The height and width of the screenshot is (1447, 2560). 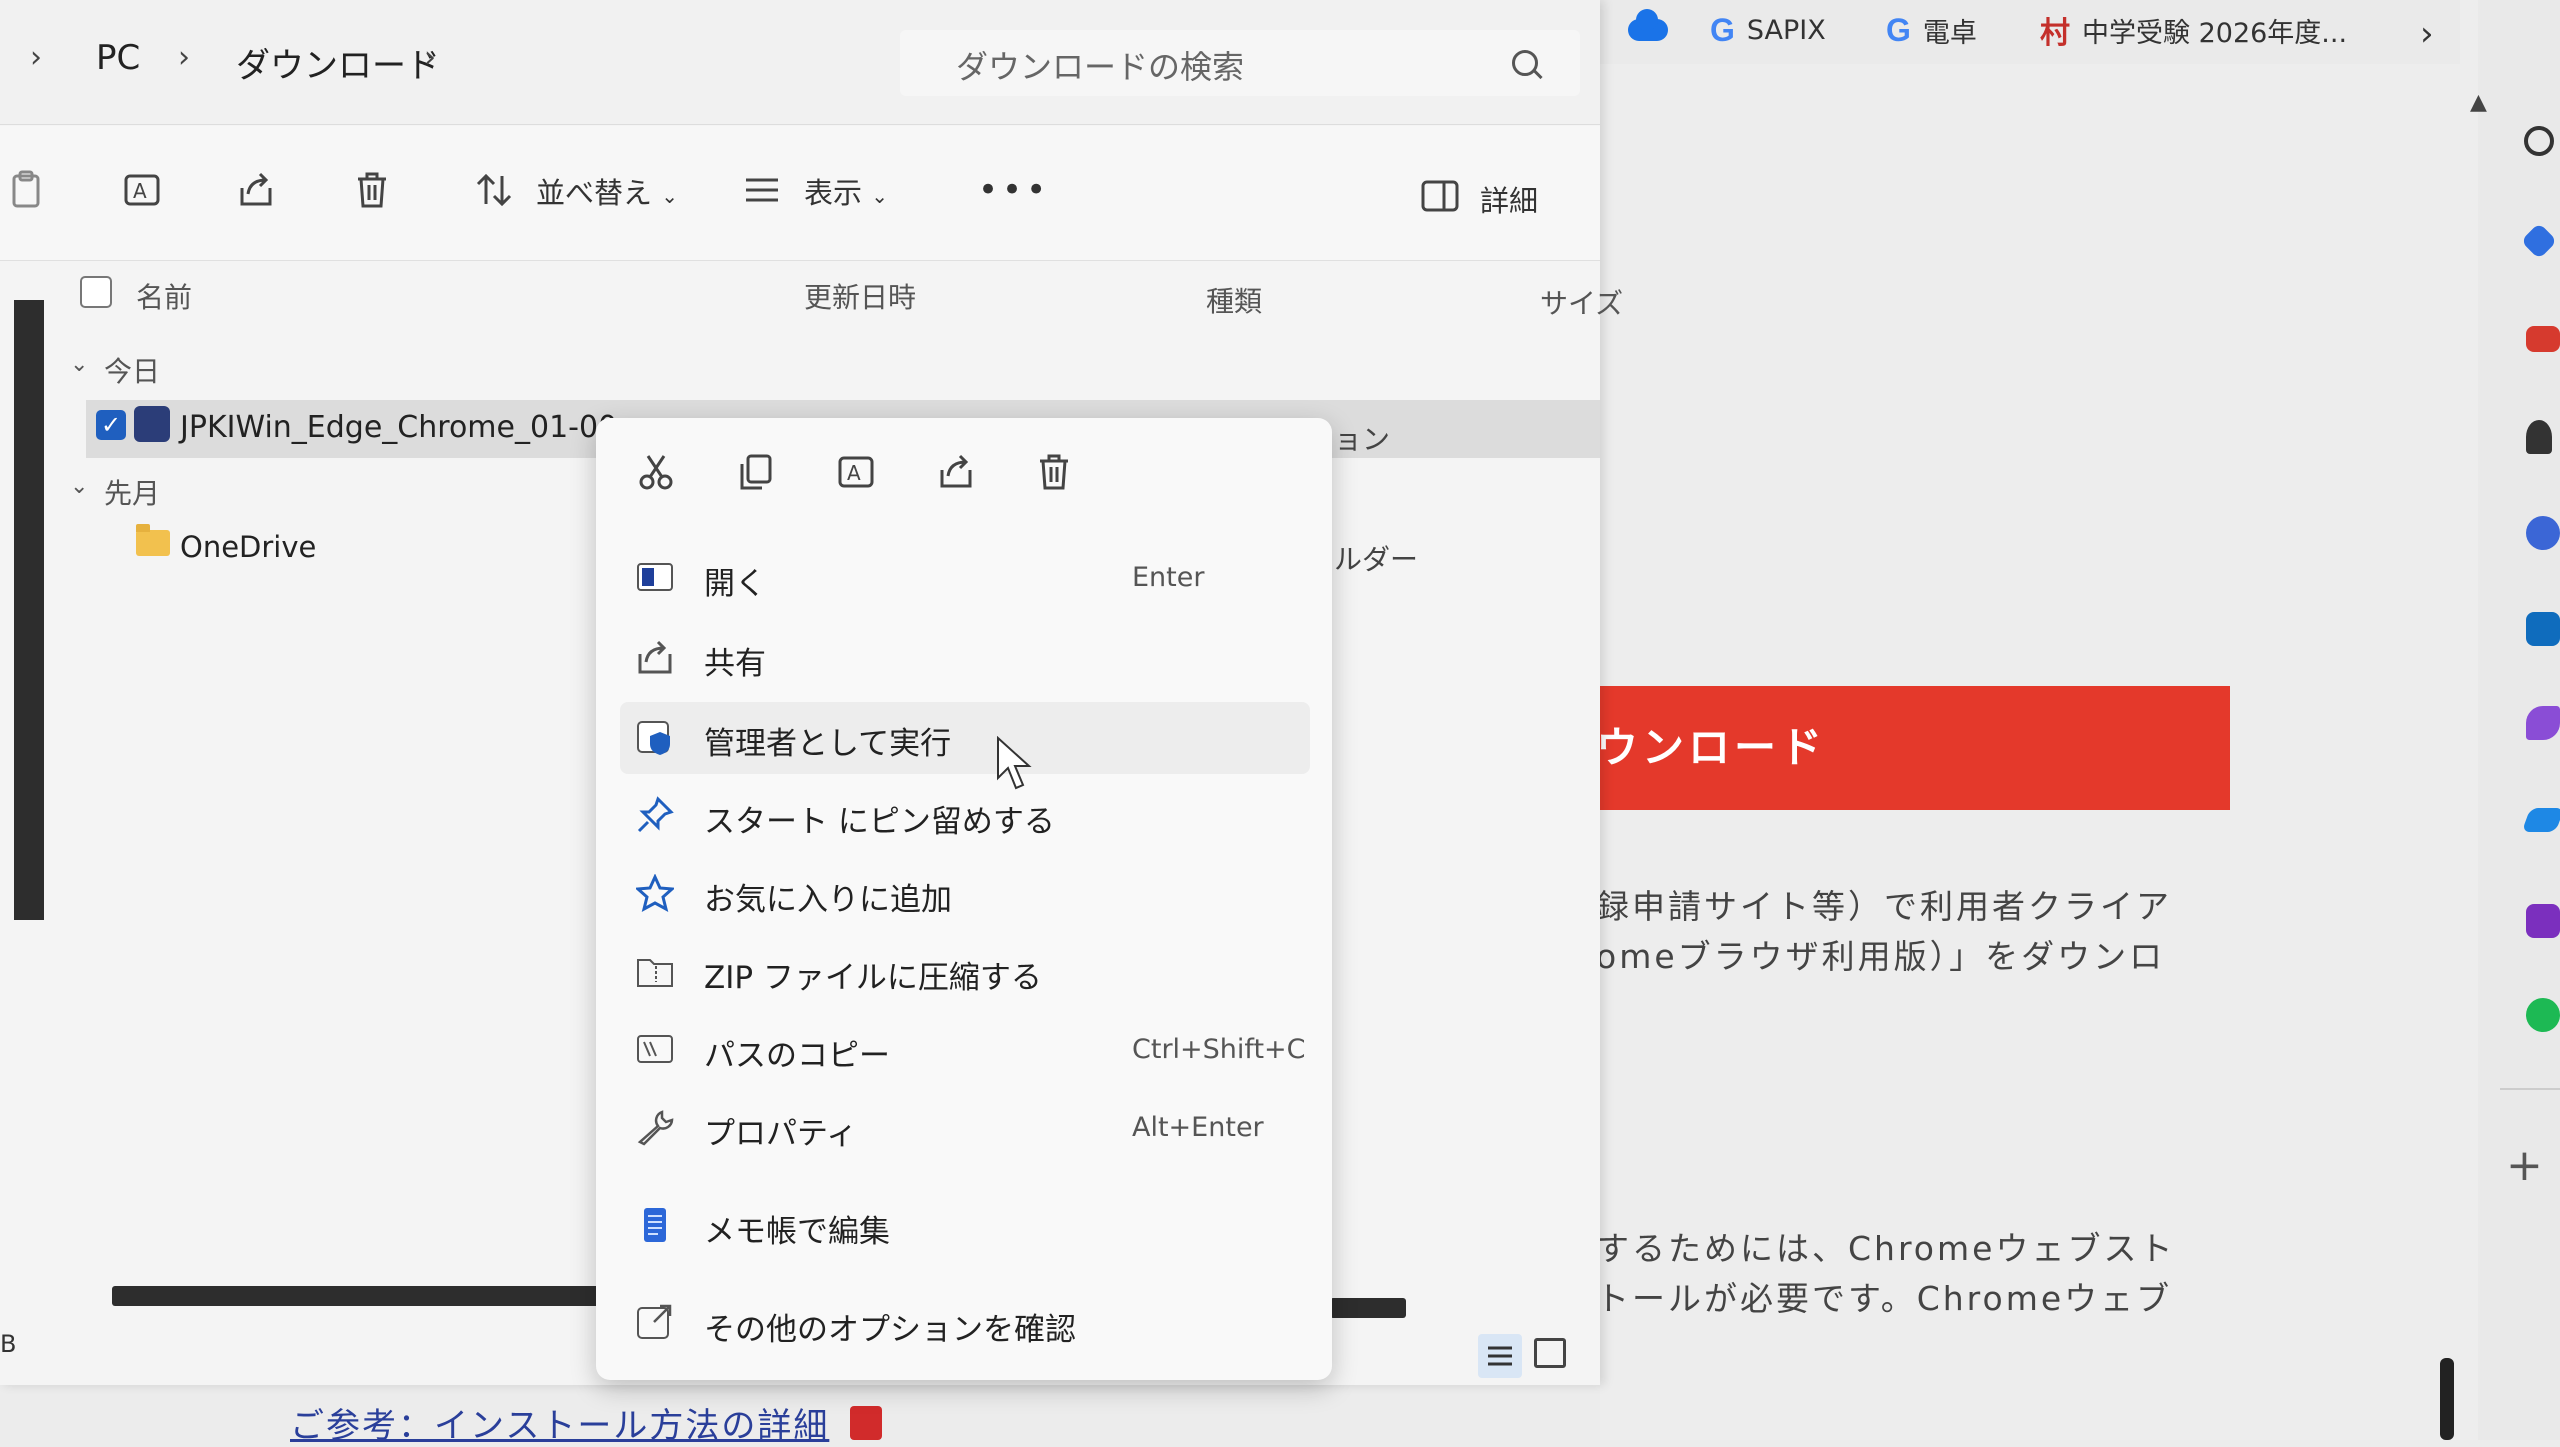 I want to click on open-icon, so click(x=655, y=577).